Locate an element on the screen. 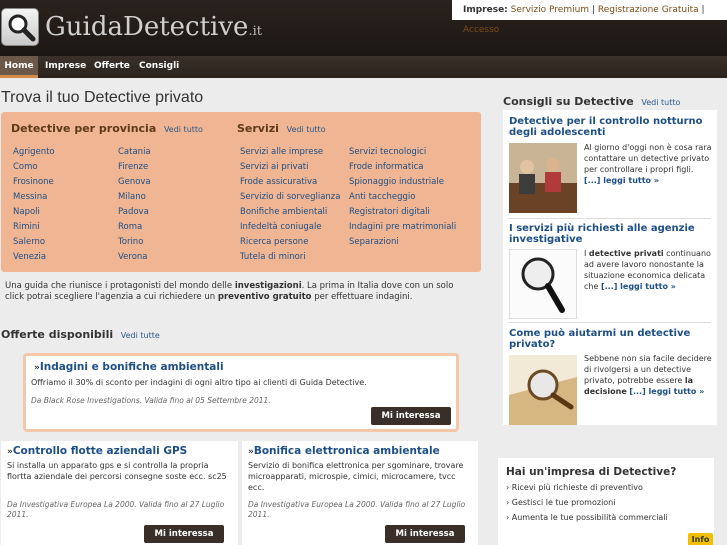  province-link: Padova is located at coordinates (134, 214).